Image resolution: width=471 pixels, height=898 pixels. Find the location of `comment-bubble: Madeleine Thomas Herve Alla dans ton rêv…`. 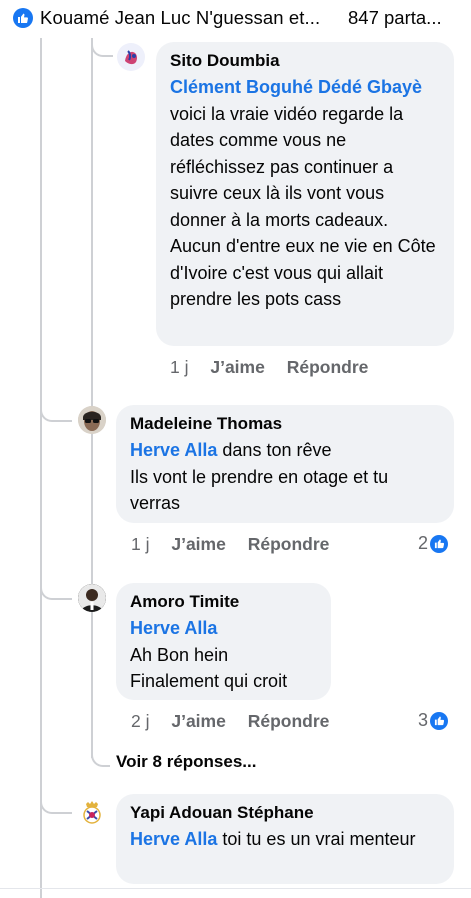

comment-bubble: Madeleine Thomas Herve Alla dans ton rêv… is located at coordinates (285, 464).